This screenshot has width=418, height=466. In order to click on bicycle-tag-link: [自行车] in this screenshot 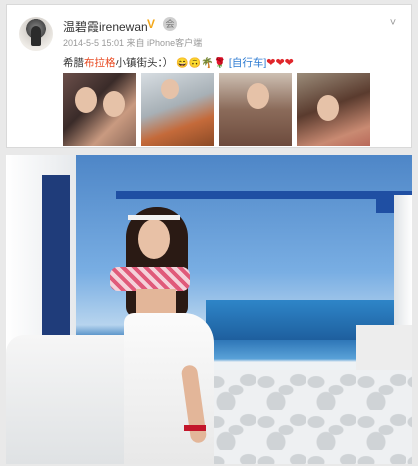, I will do `click(247, 63)`.